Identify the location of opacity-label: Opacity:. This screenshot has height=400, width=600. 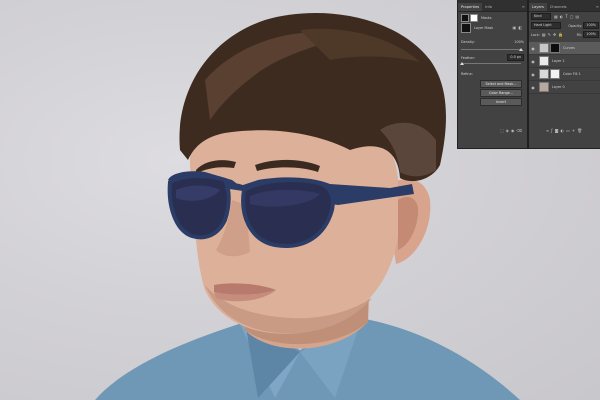
(575, 25).